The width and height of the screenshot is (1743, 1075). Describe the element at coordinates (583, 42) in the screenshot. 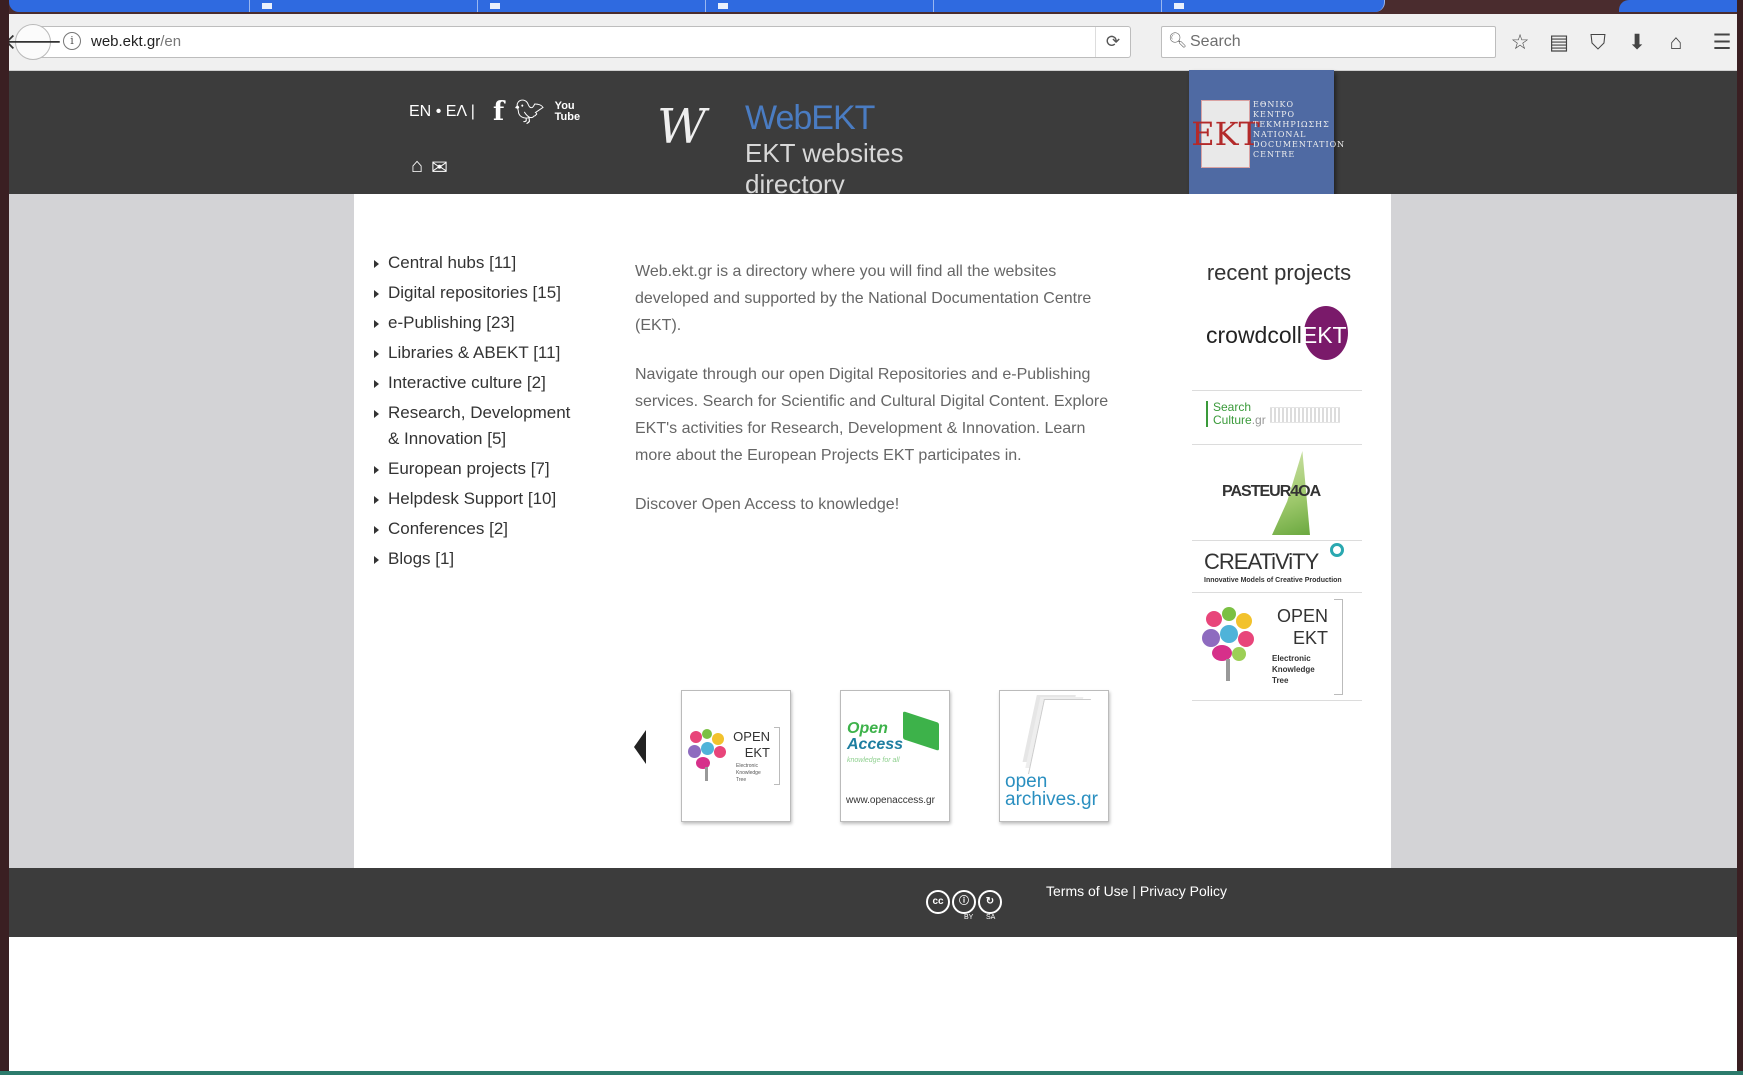

I see `url-bar: i web.ekt.gr/en ⟳` at that location.